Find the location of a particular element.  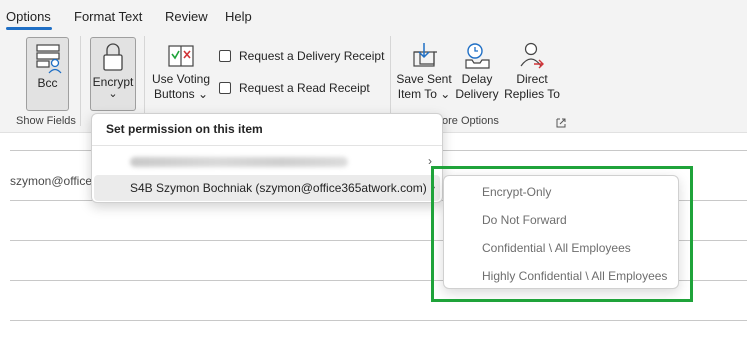

delay-delivery-button: Delay Delivery is located at coordinates (477, 74).